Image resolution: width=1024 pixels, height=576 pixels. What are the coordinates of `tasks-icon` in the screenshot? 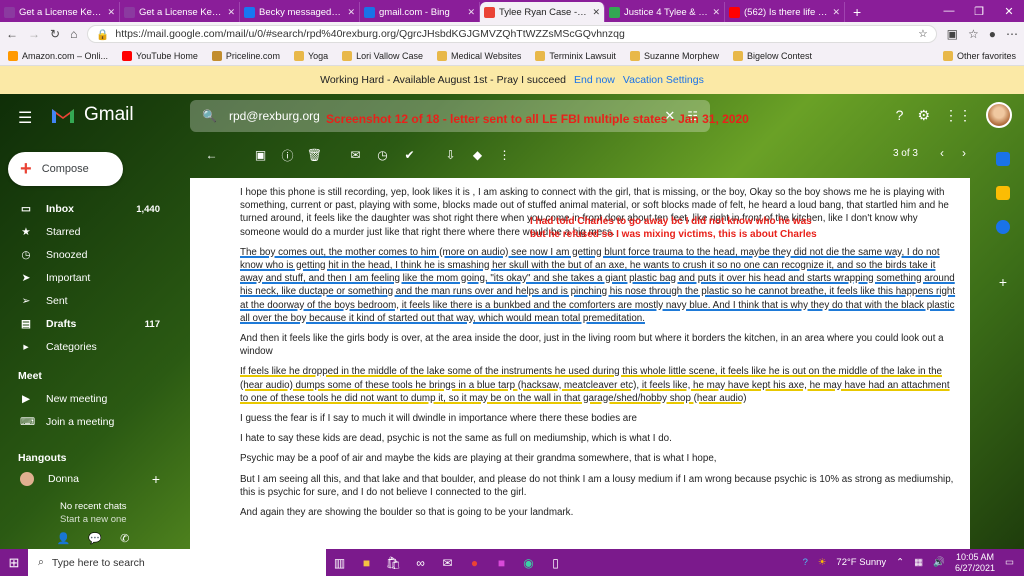 It's located at (1003, 227).